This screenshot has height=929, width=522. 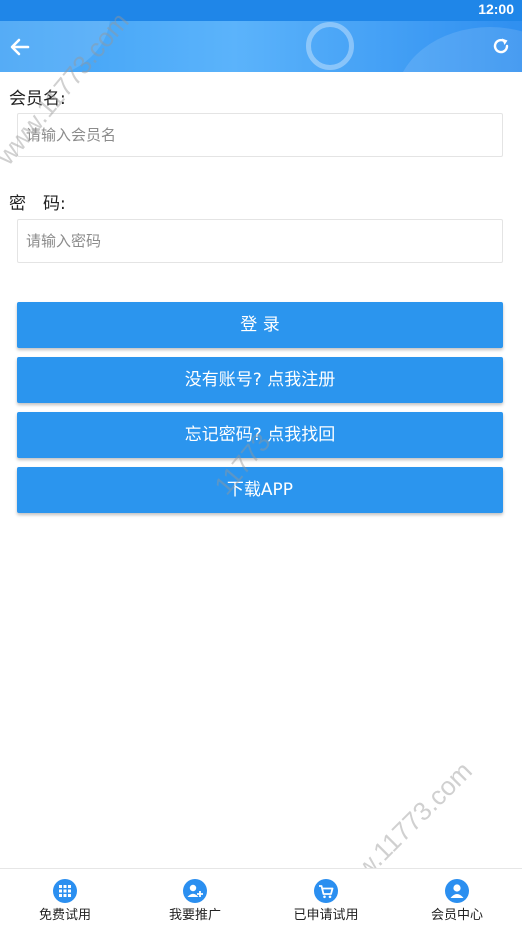 I want to click on grid-icon, so click(x=65, y=891).